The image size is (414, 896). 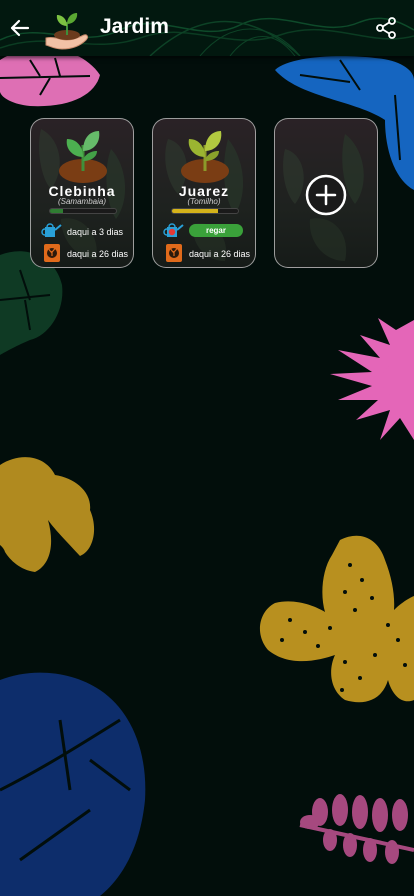 I want to click on app-bar: Jardim, so click(x=207, y=28).